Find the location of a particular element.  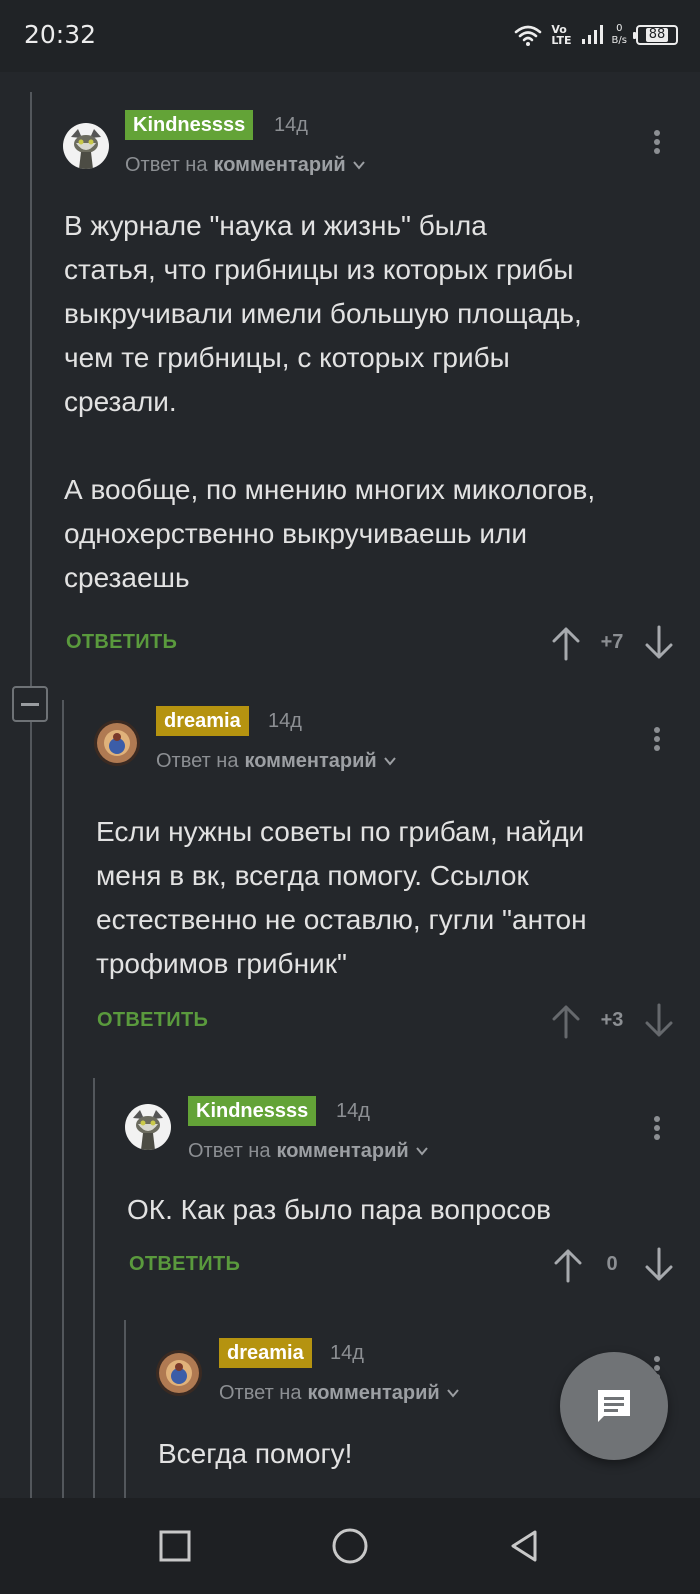

write-comment-button is located at coordinates (614, 1406).